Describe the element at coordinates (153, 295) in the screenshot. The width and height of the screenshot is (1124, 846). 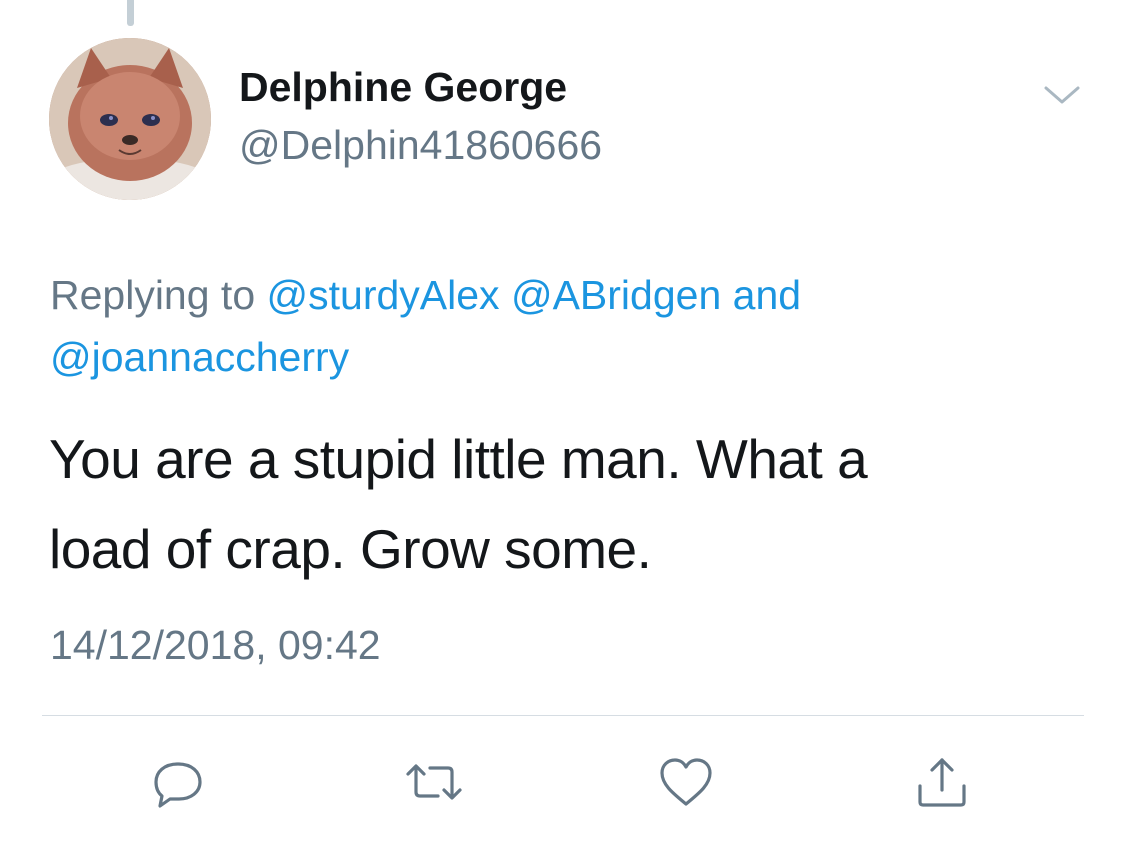
I see `replying-to-prefix: Replying to` at that location.